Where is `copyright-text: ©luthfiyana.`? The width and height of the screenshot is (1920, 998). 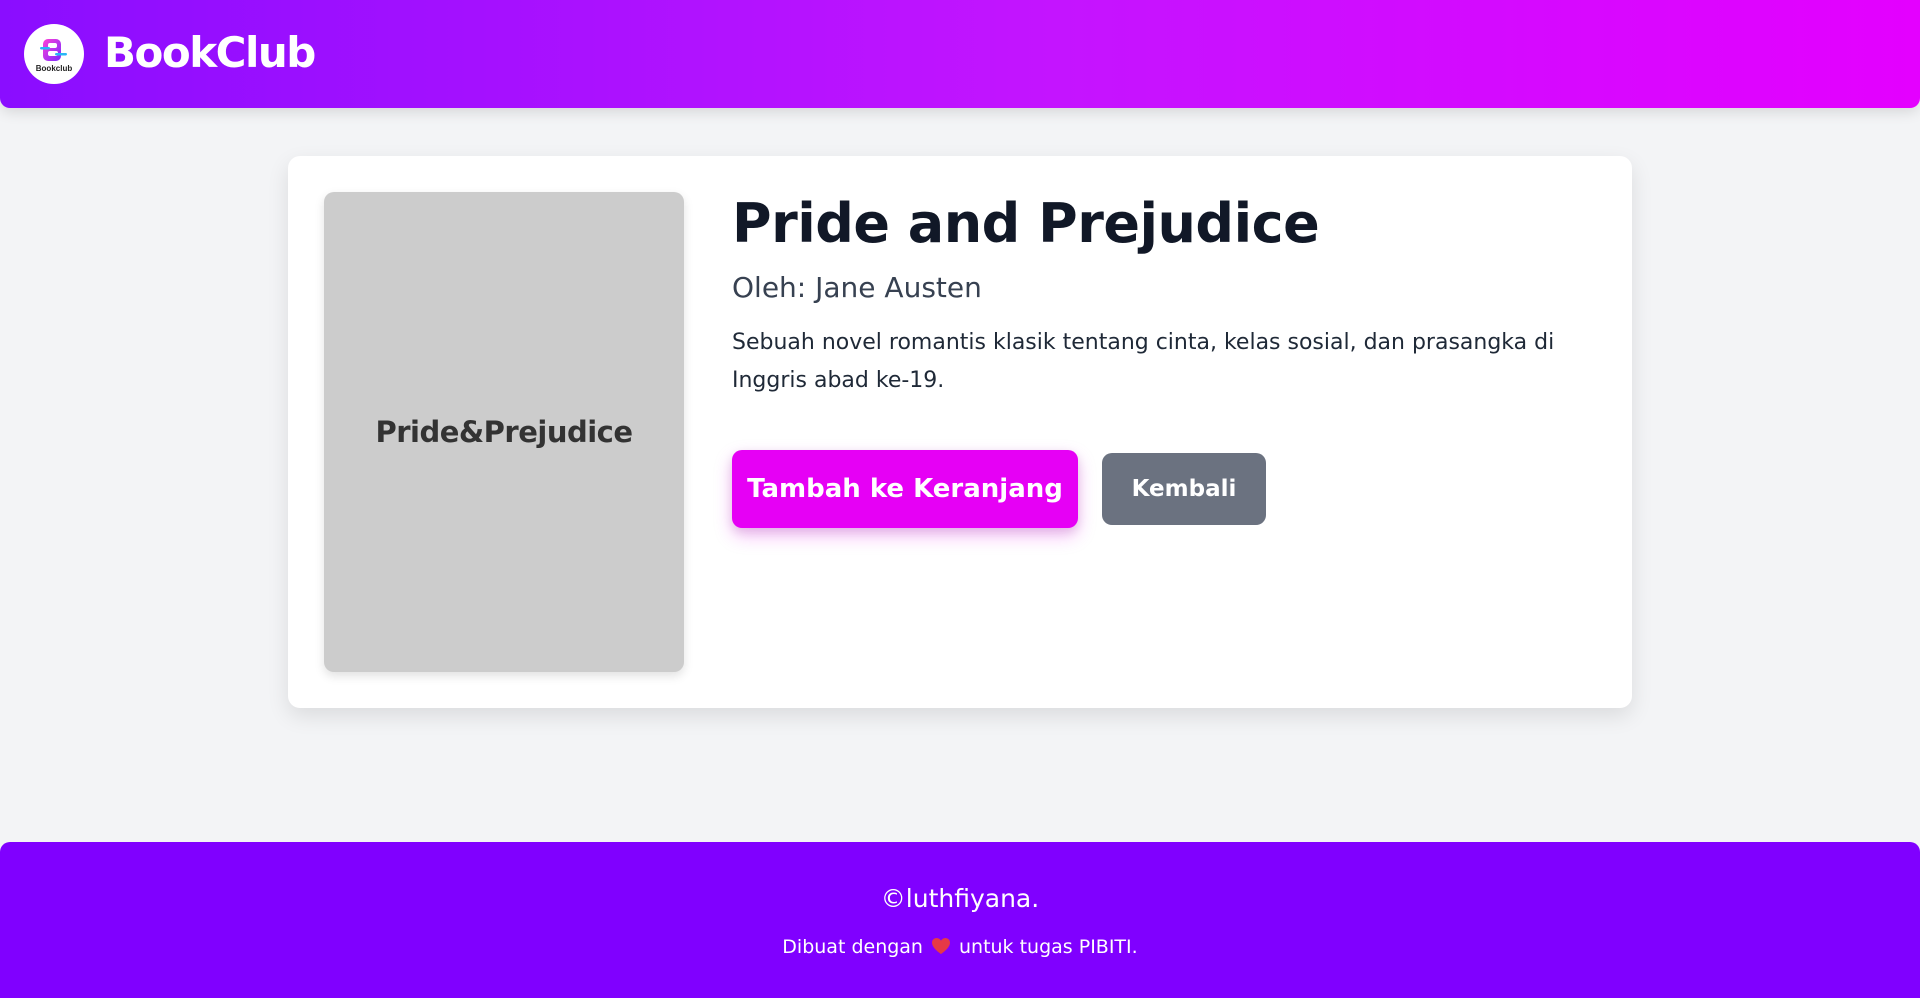
copyright-text: ©luthfiyana. is located at coordinates (960, 898).